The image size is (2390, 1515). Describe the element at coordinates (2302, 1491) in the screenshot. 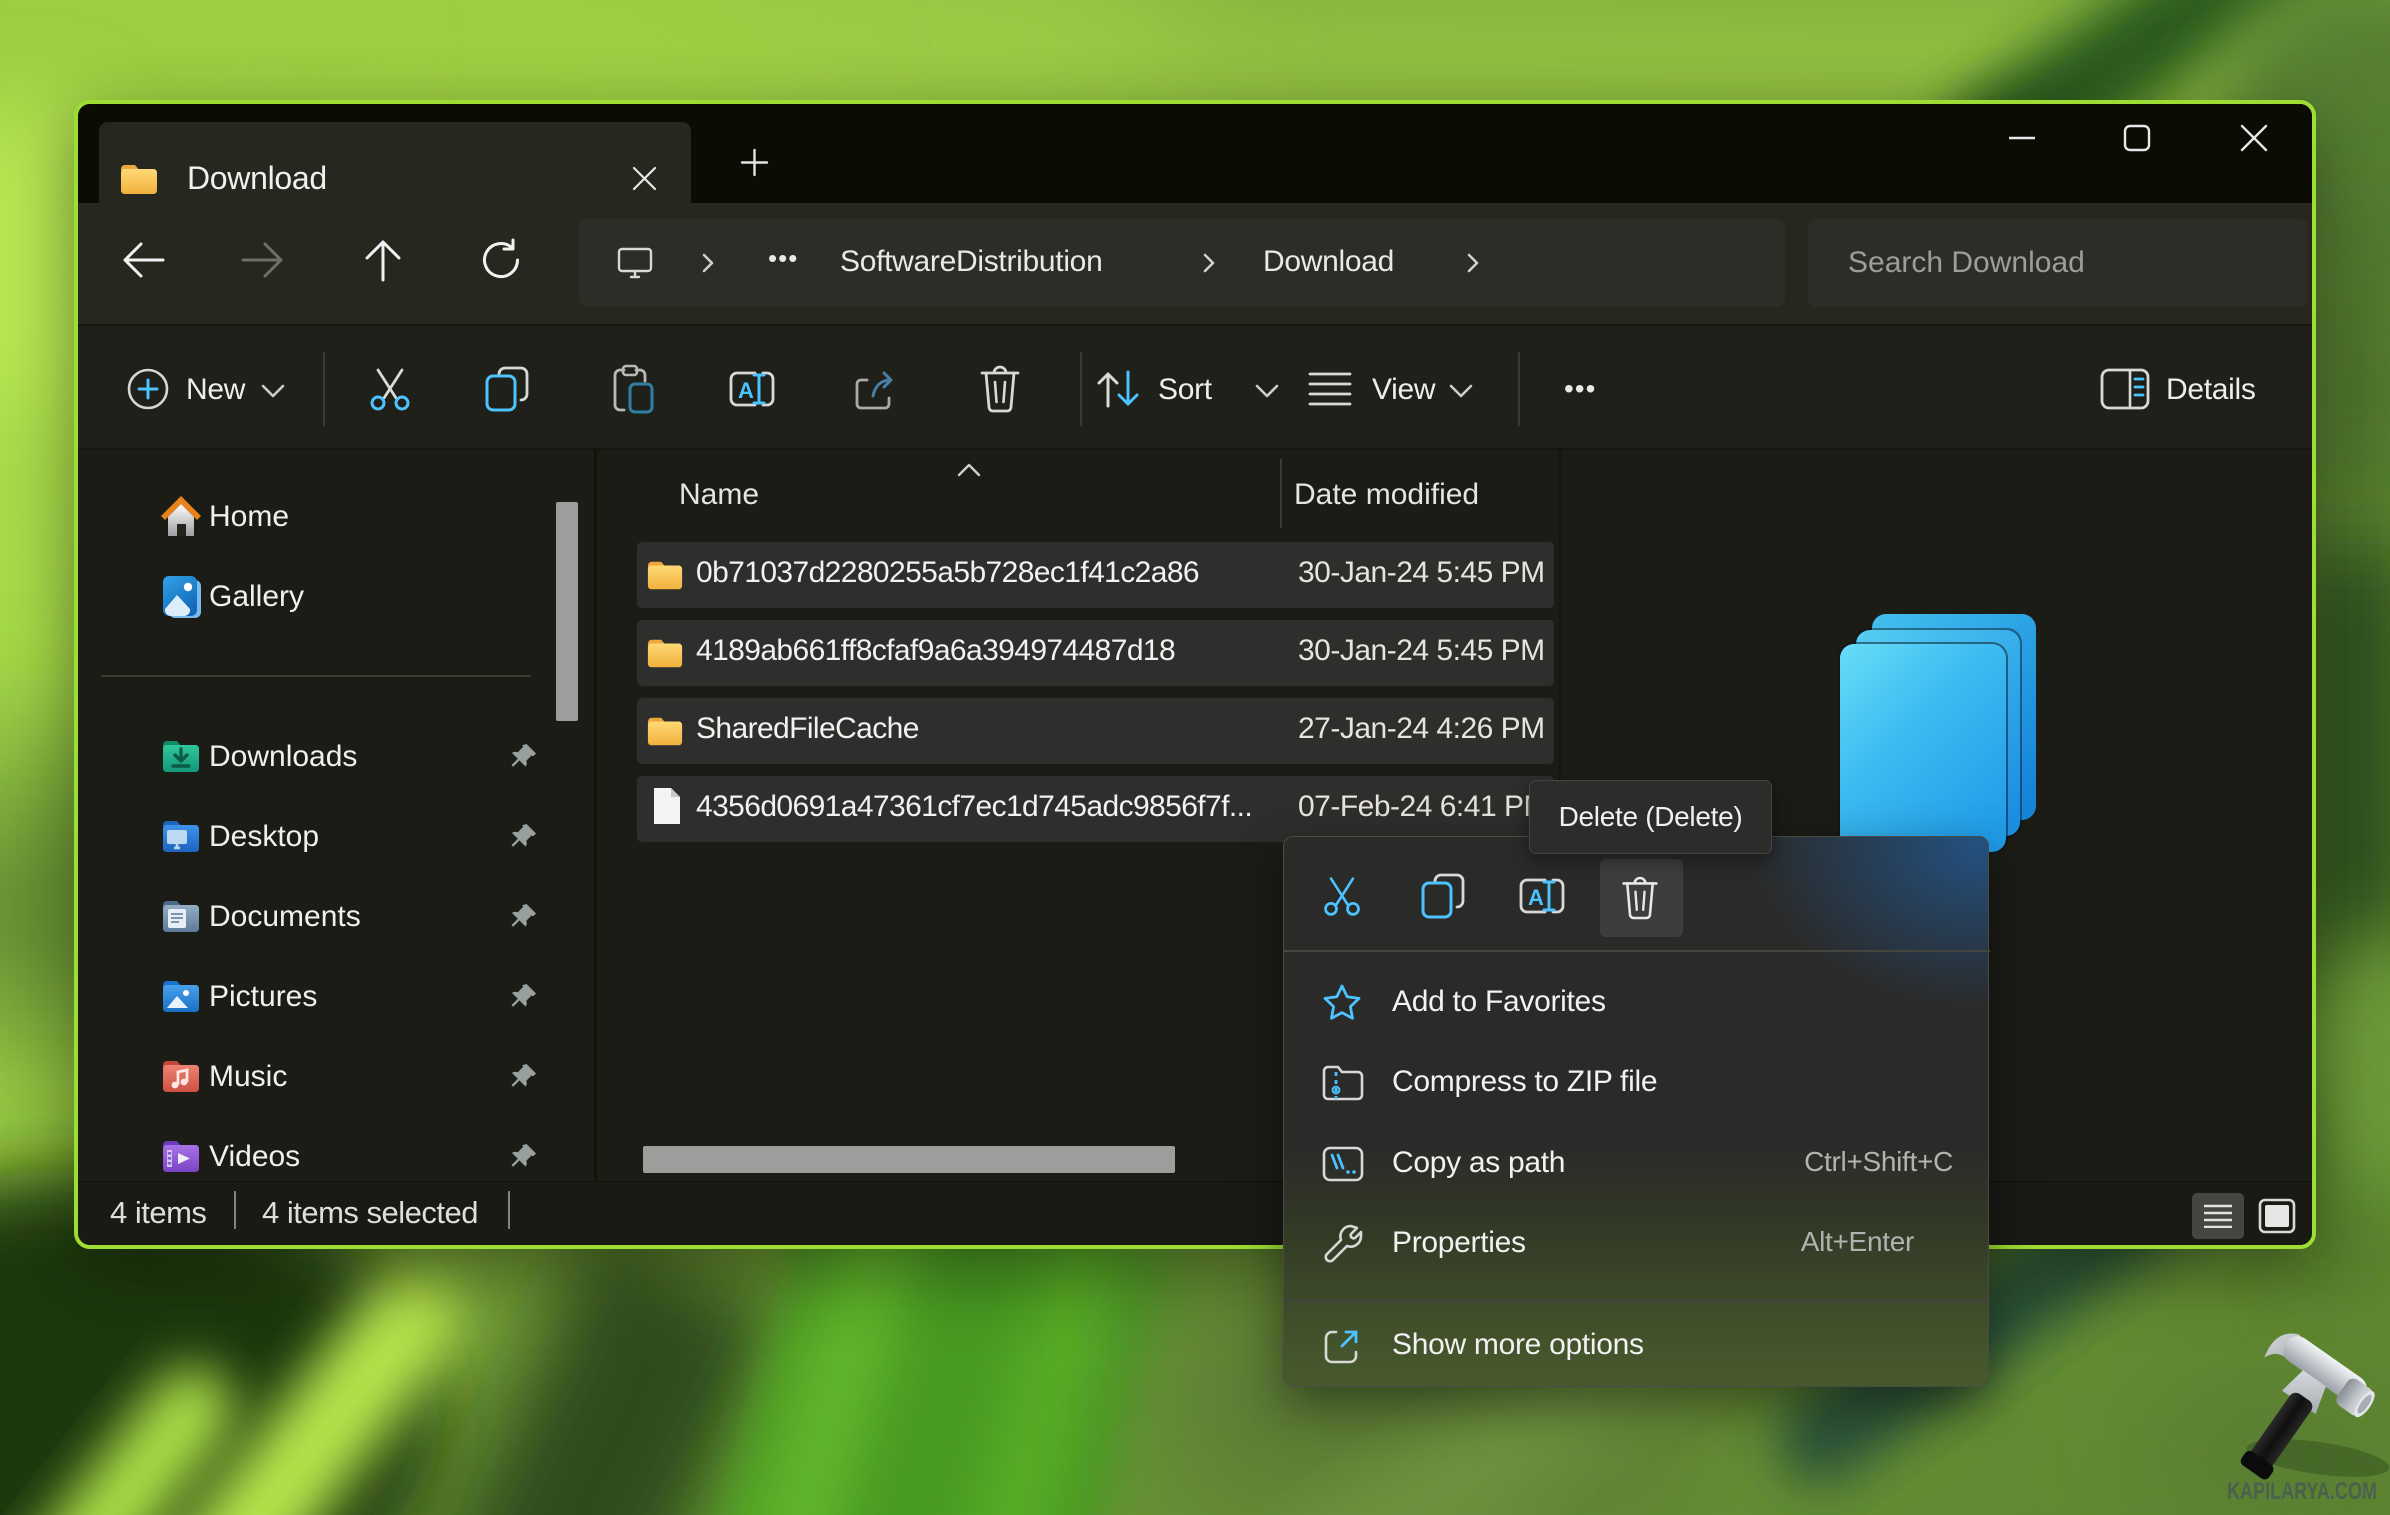

I see `svg-text: KAPILARYA.COM` at that location.